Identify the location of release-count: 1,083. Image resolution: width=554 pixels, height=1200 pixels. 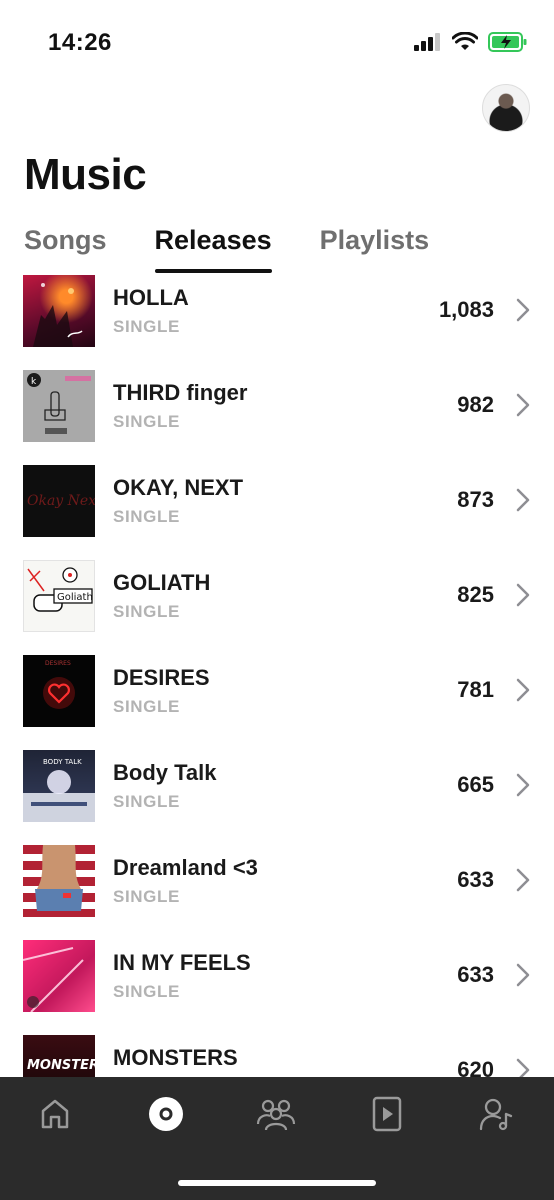
(466, 309).